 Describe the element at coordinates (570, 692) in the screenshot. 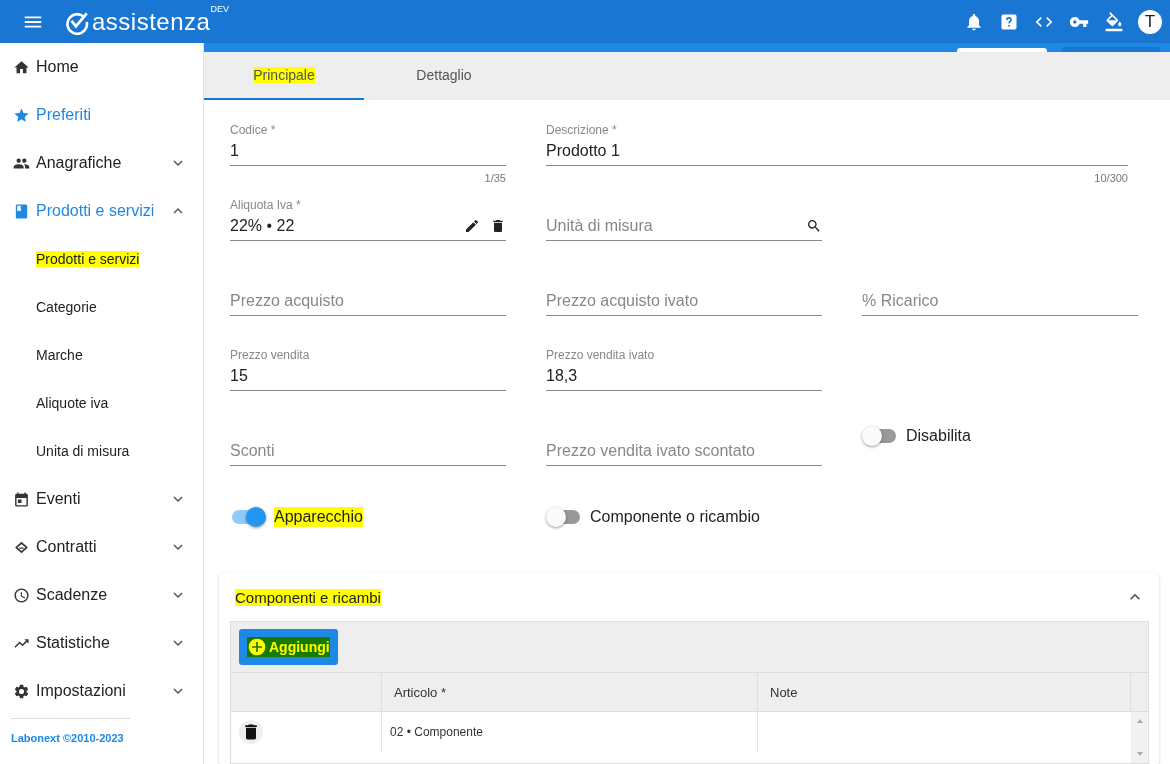

I see `column-header: Articolo *` at that location.